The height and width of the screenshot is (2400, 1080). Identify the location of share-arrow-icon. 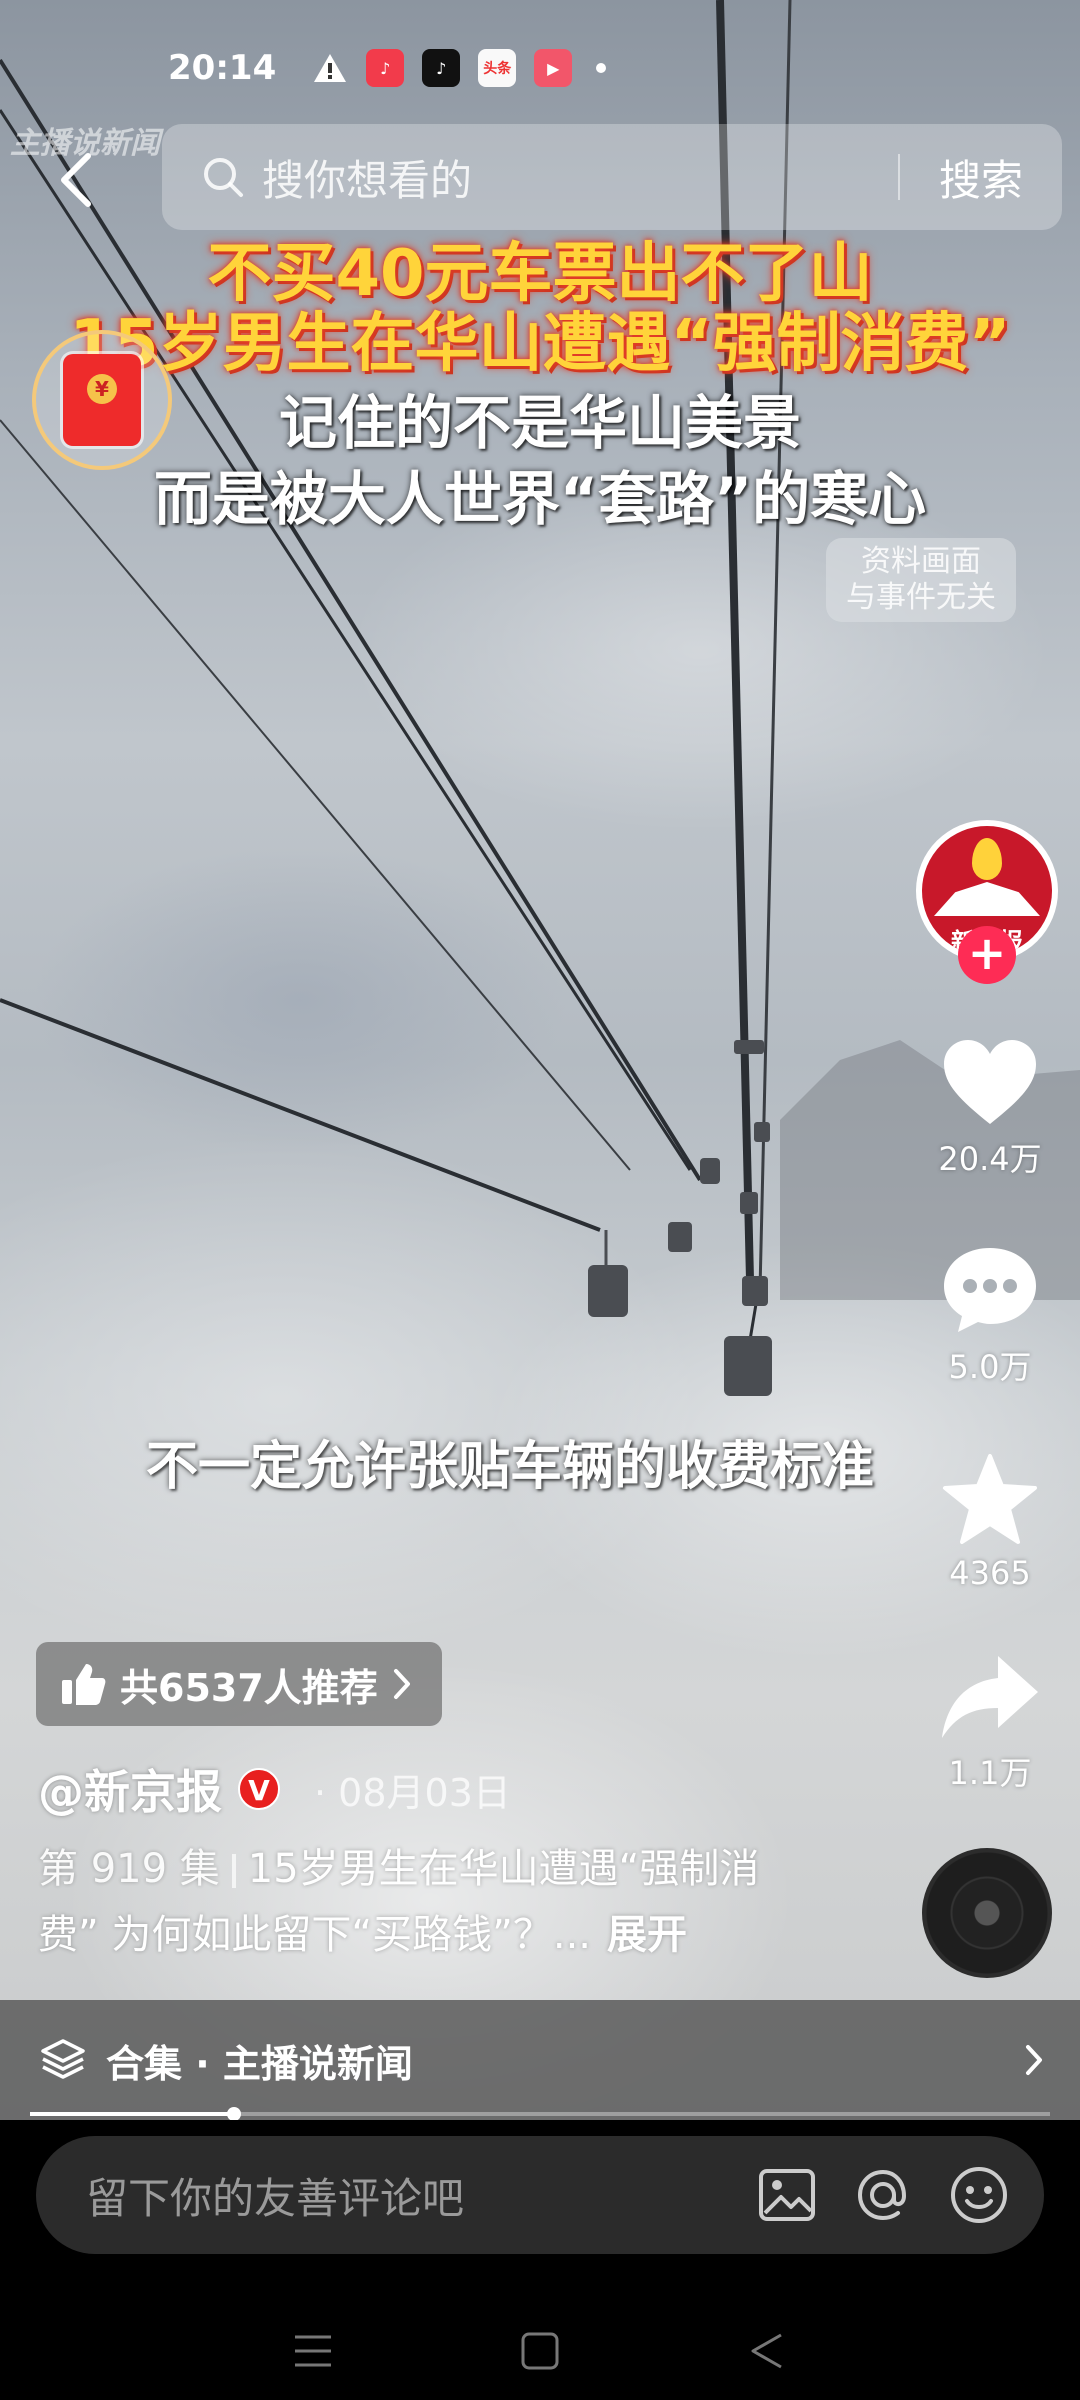
(990, 1697).